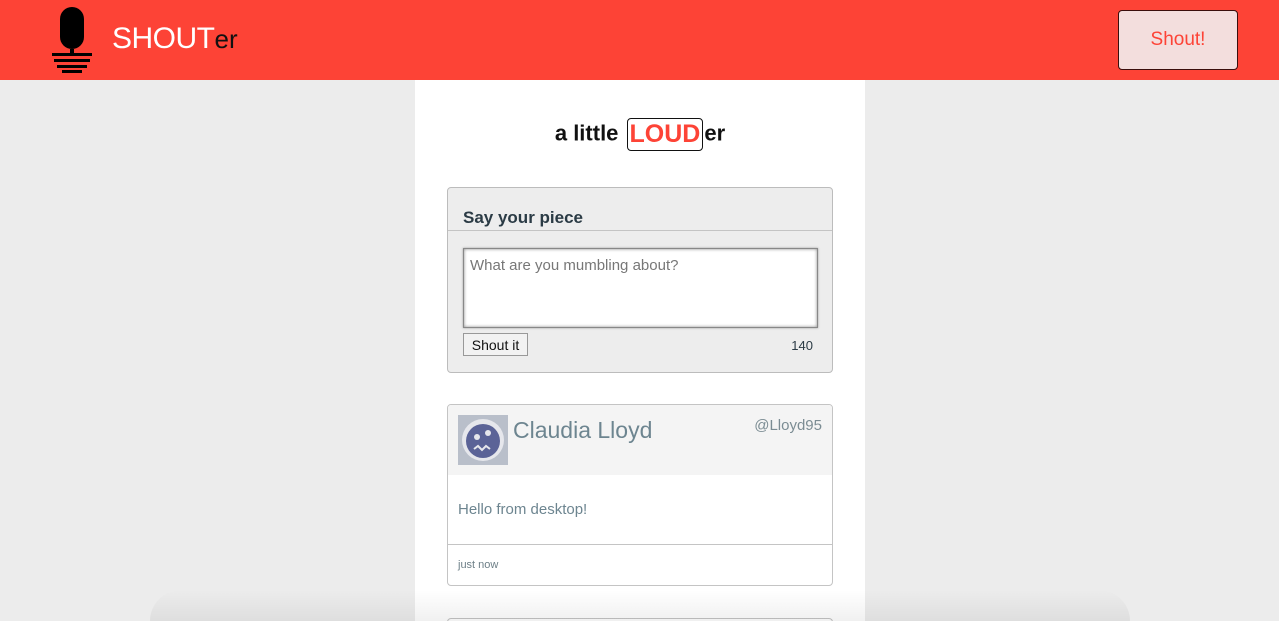 This screenshot has height=621, width=1279. What do you see at coordinates (1178, 40) in the screenshot?
I see `shout-button: Shout!` at bounding box center [1178, 40].